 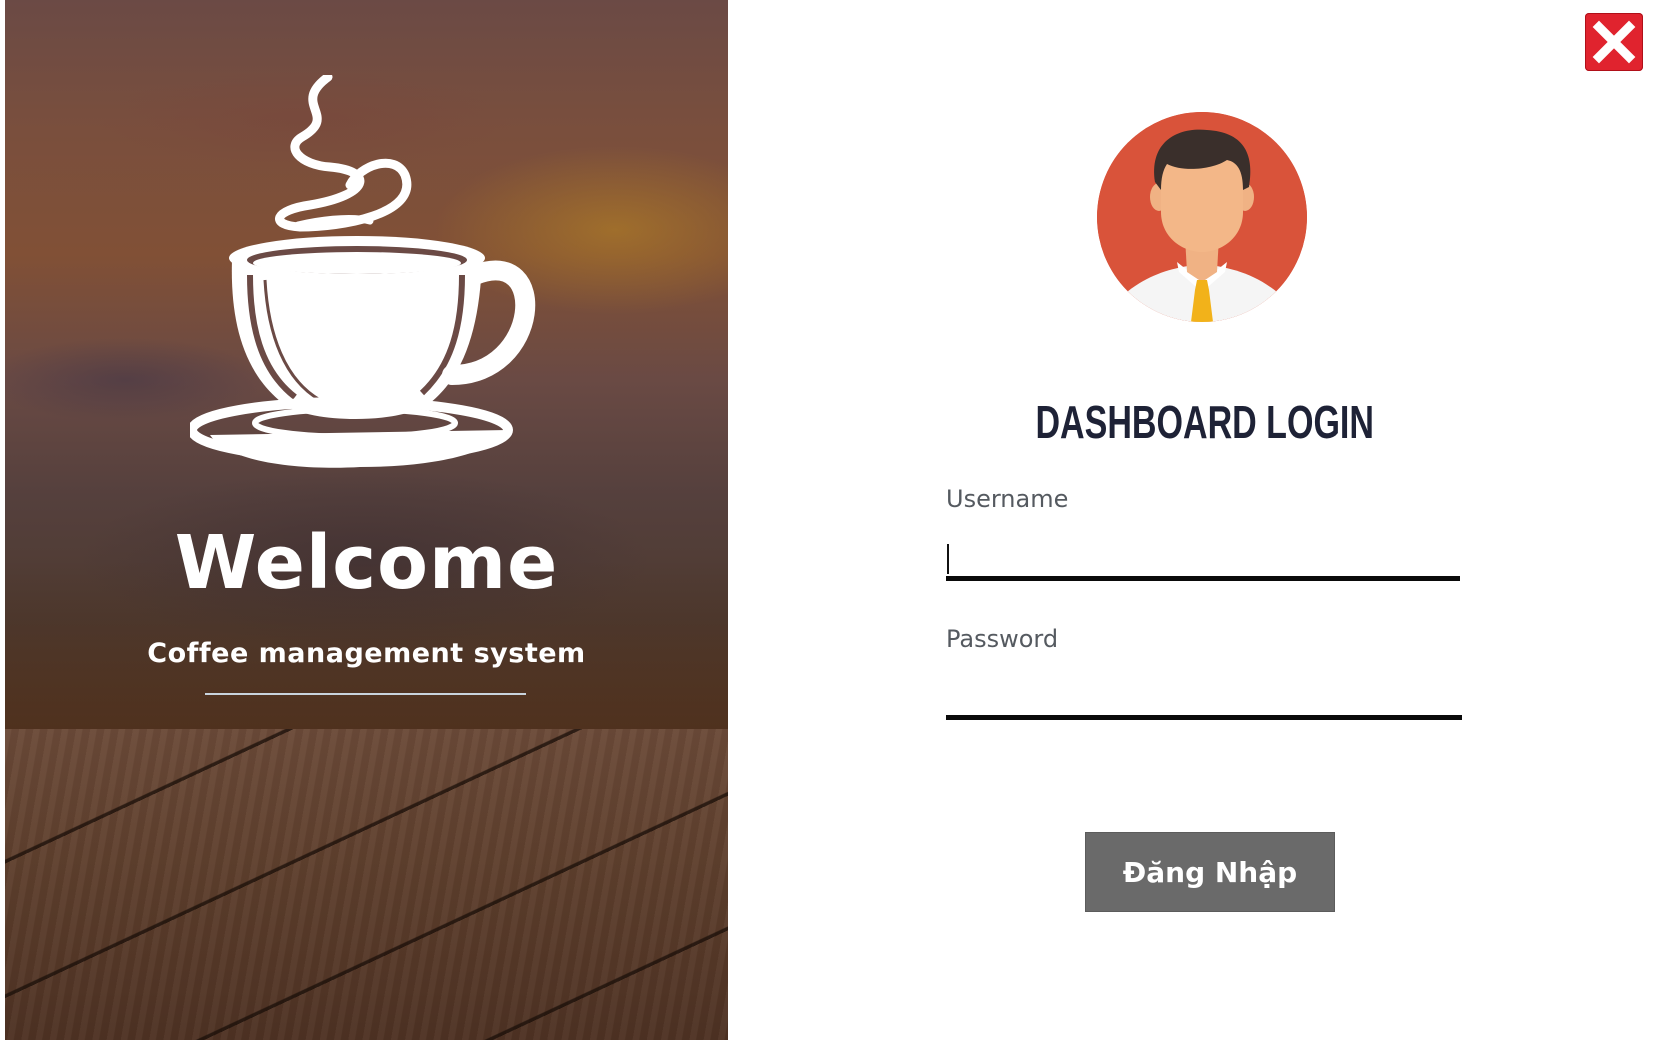 I want to click on close-button, so click(x=1614, y=42).